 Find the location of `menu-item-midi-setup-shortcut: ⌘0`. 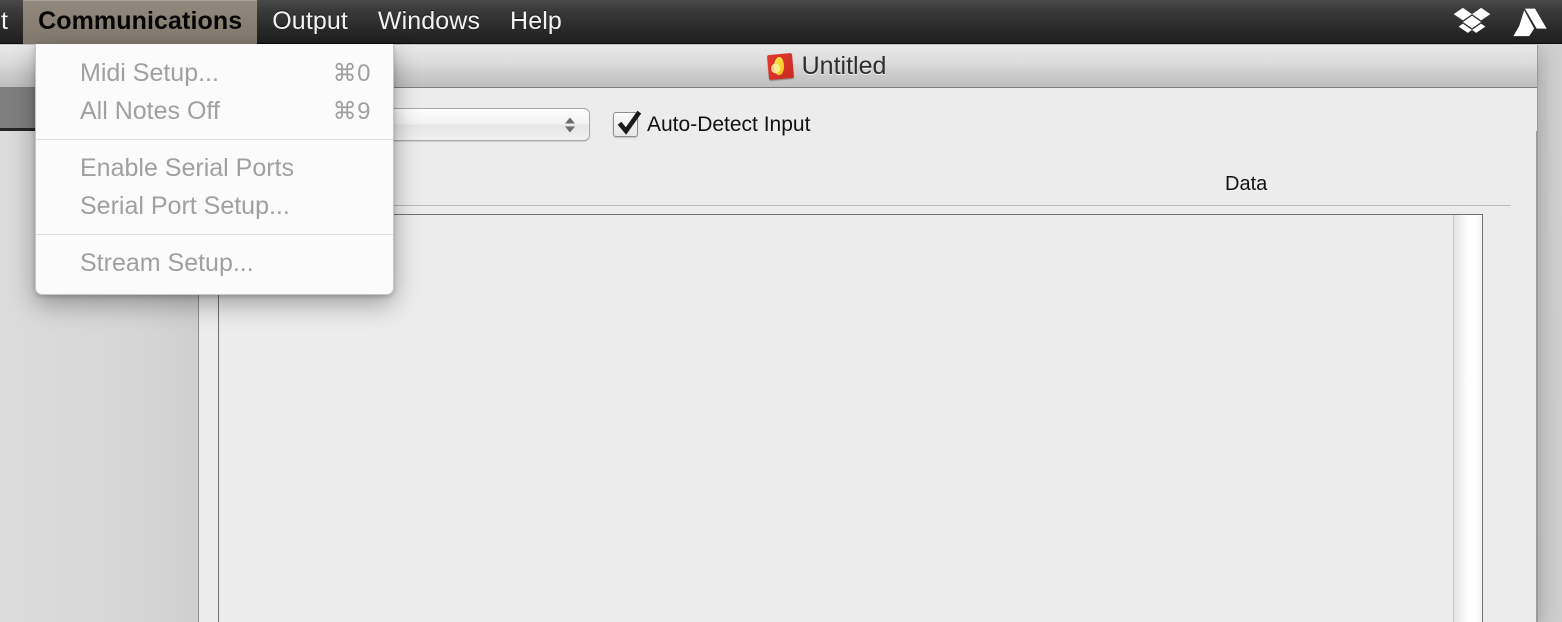

menu-item-midi-setup-shortcut: ⌘0 is located at coordinates (351, 73).